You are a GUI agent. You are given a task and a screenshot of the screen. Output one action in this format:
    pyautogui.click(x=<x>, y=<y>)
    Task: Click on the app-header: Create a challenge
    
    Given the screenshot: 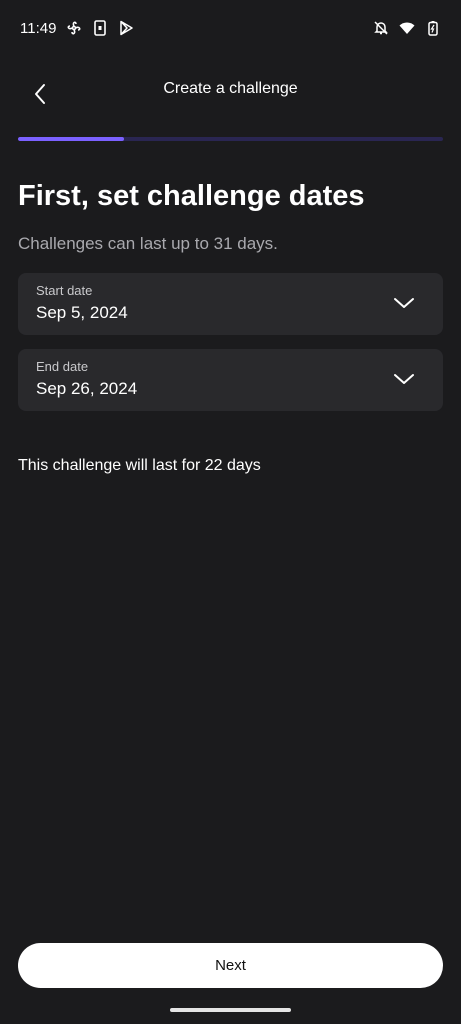 What is the action you would take?
    pyautogui.click(x=230, y=92)
    